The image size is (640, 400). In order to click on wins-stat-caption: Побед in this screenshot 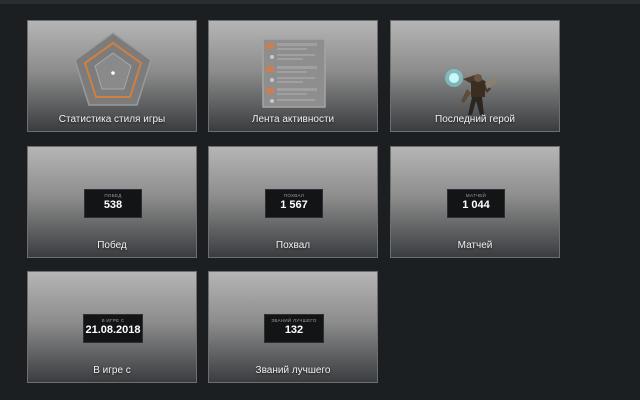, I will do `click(113, 195)`.